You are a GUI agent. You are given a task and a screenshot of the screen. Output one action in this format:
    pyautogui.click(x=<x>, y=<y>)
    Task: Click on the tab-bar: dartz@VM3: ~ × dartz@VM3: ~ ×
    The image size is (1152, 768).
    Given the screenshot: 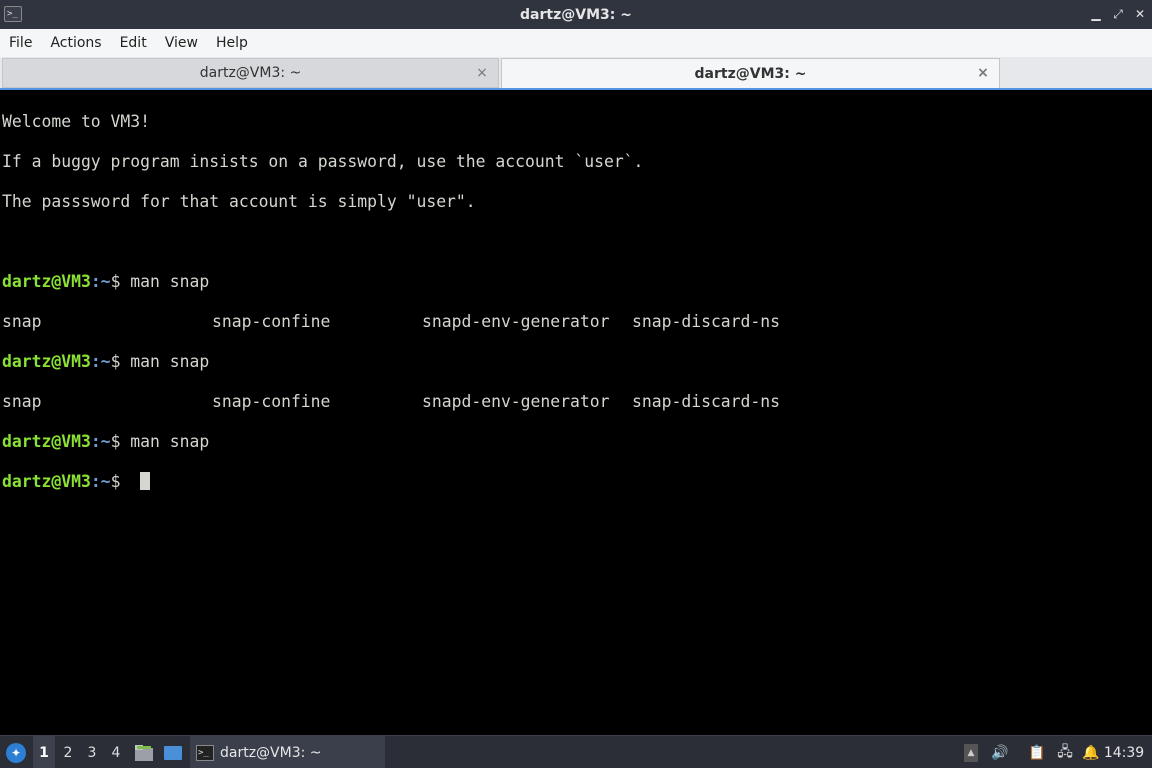 What is the action you would take?
    pyautogui.click(x=576, y=73)
    